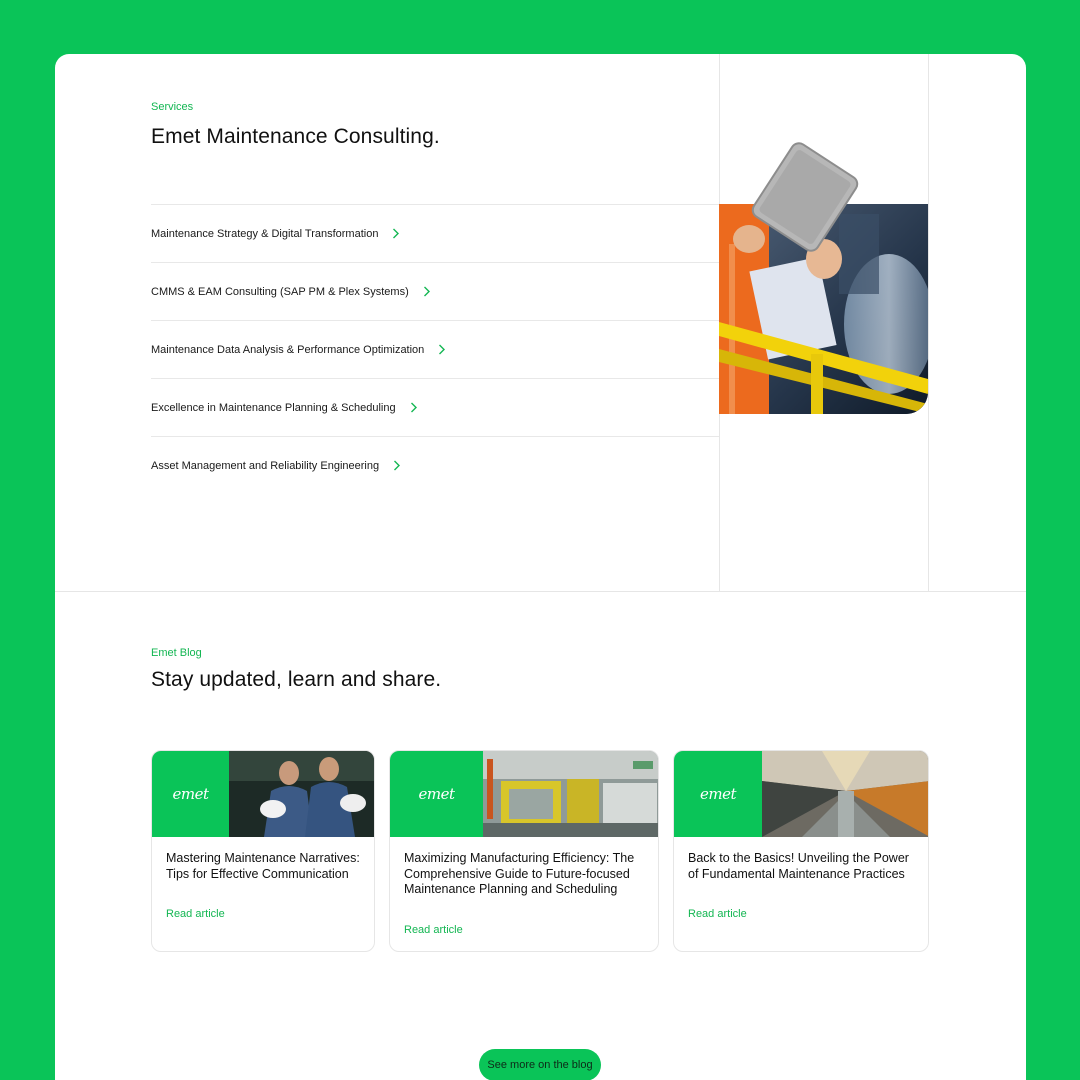  What do you see at coordinates (845, 794) in the screenshot?
I see `card-photo-warehouse` at bounding box center [845, 794].